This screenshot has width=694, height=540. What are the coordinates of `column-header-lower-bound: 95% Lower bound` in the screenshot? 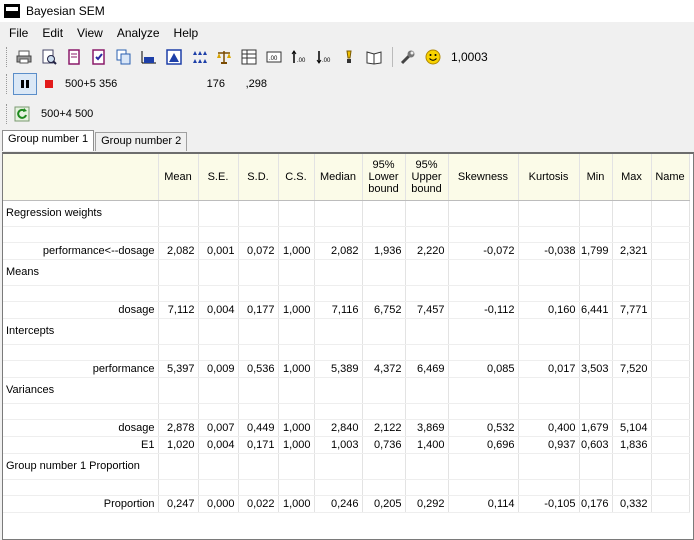 It's located at (384, 177).